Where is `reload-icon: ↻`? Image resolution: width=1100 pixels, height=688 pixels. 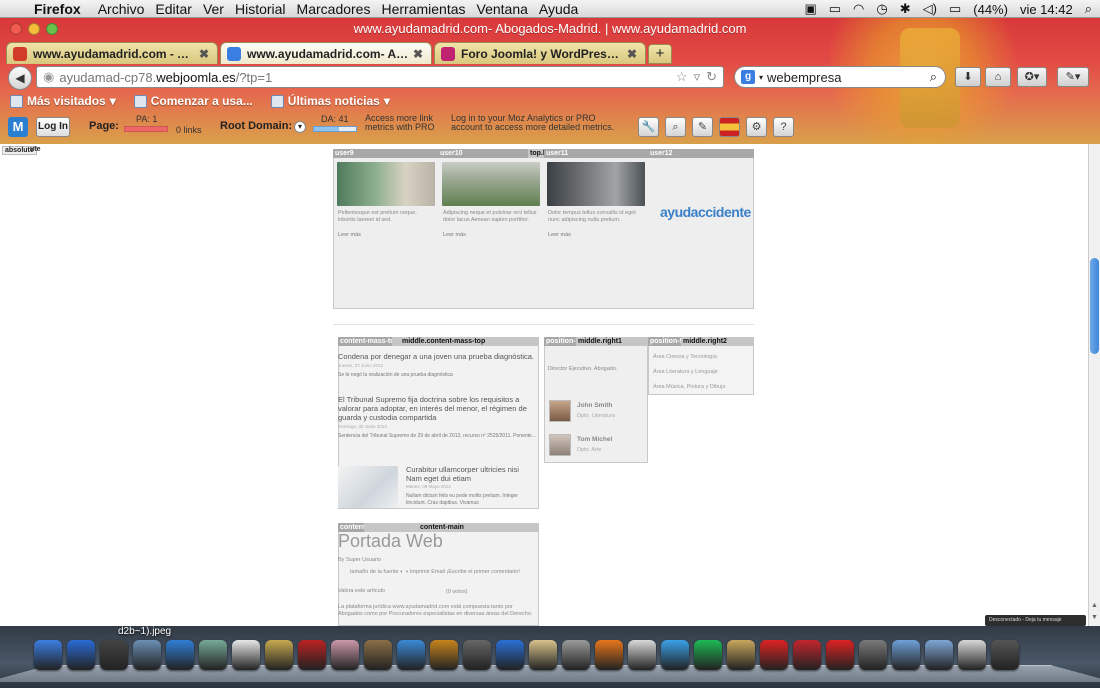 reload-icon: ↻ is located at coordinates (711, 77).